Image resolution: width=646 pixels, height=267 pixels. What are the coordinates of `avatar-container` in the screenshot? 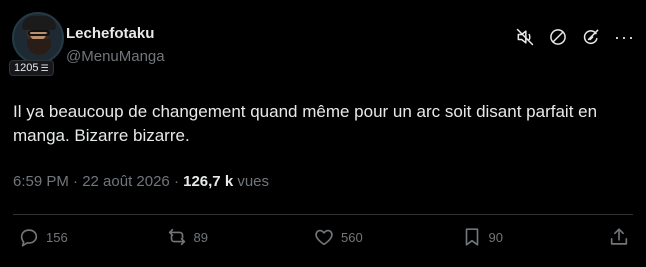 It's located at (38, 38).